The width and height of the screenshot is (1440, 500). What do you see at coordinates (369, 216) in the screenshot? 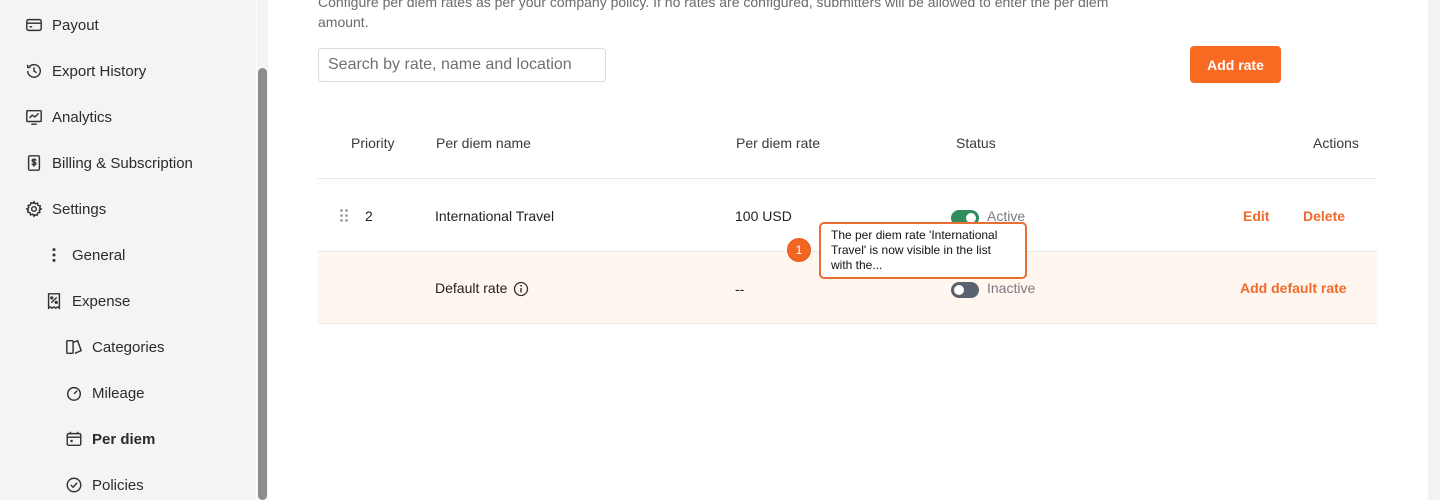
I see `row-priority: 2` at bounding box center [369, 216].